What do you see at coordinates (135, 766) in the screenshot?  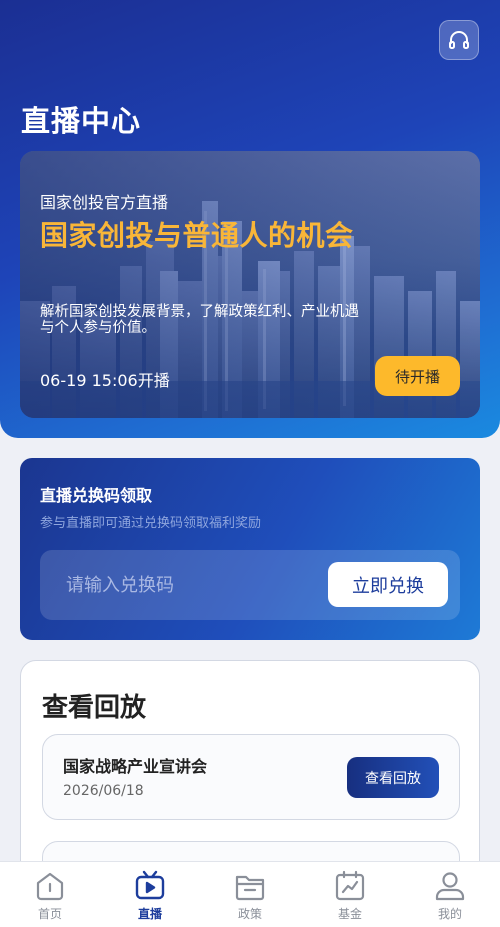 I see `replay-item-title: 国家战略产业宣讲会` at bounding box center [135, 766].